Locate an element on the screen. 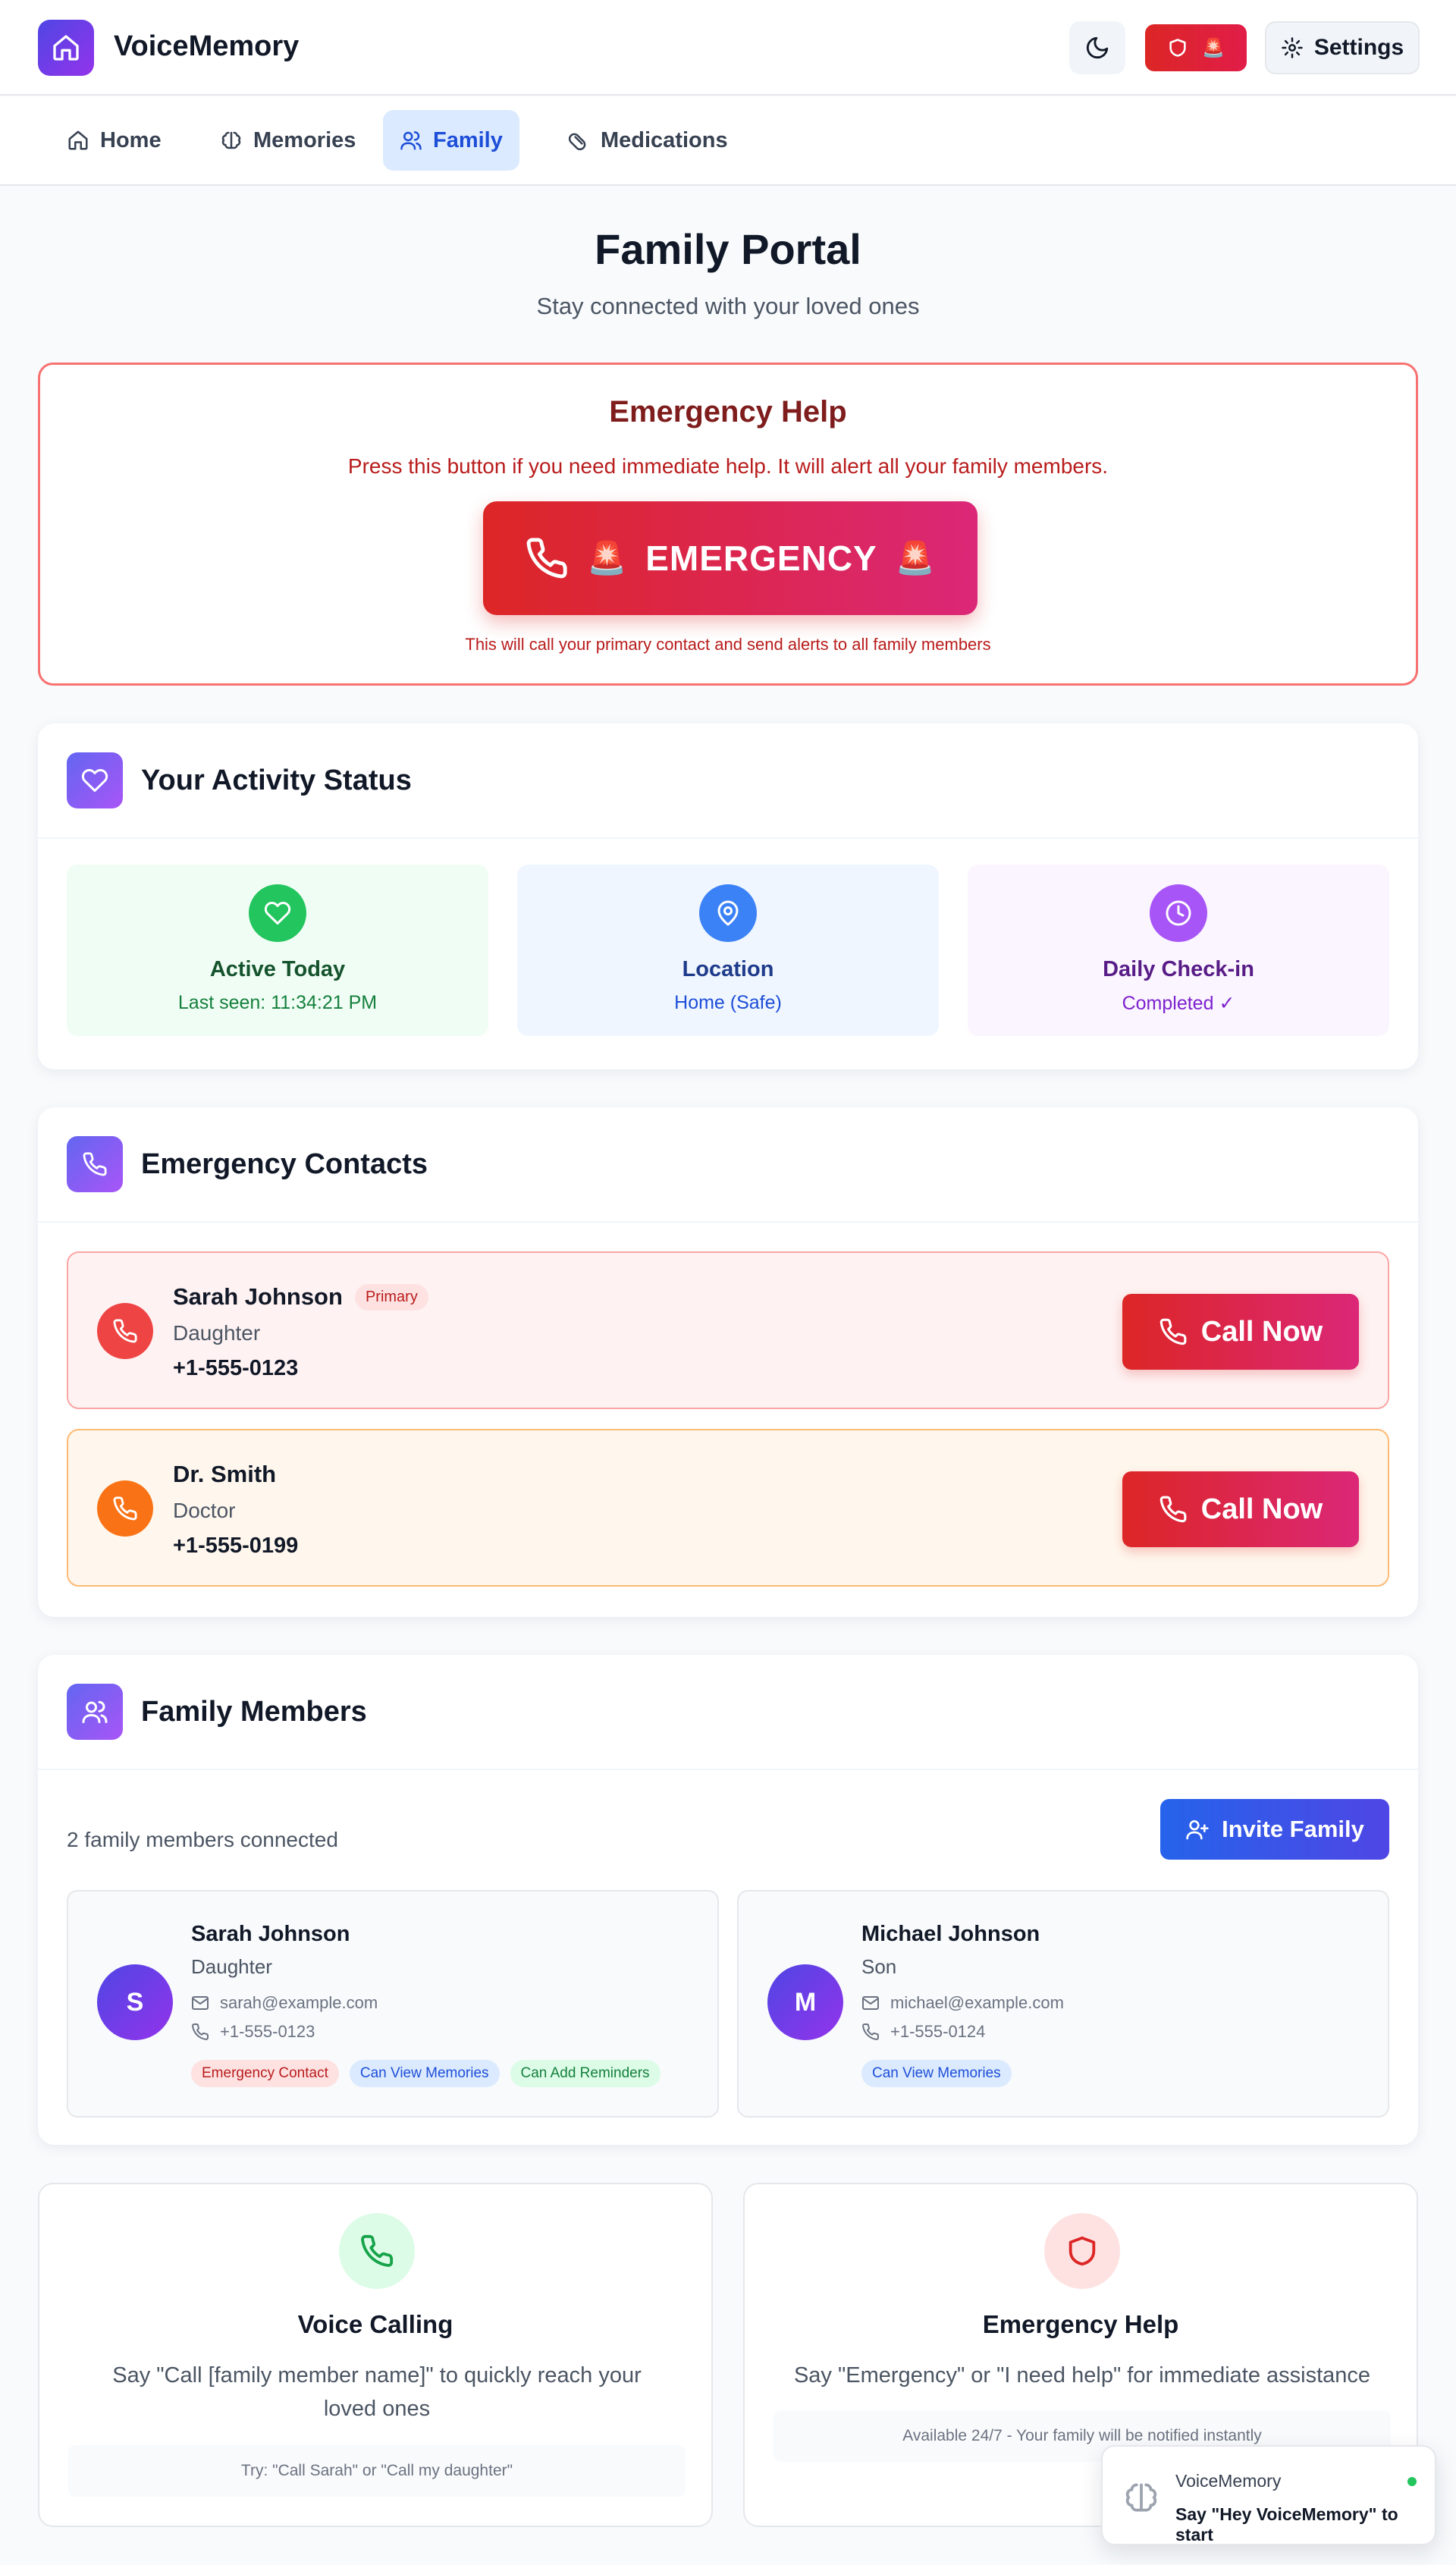 The height and width of the screenshot is (2565, 1456). quick-emergency-button: 🚨 is located at coordinates (1196, 47).